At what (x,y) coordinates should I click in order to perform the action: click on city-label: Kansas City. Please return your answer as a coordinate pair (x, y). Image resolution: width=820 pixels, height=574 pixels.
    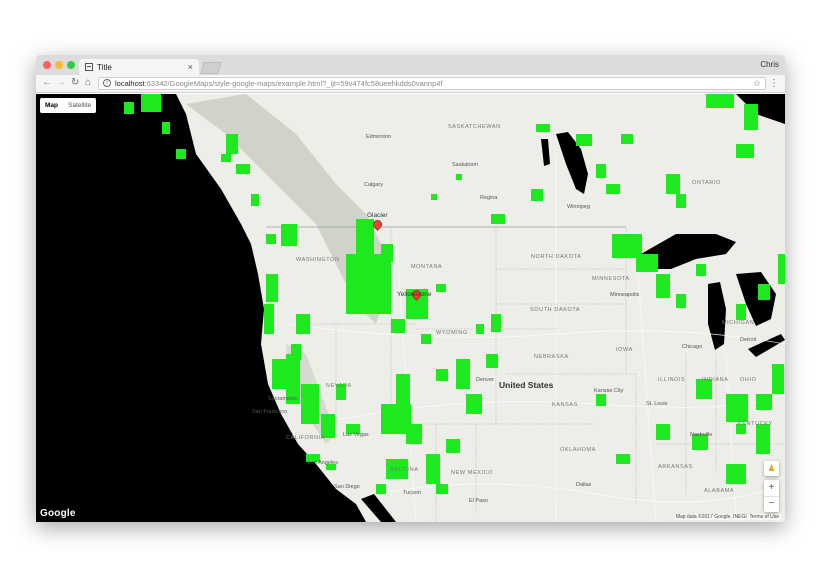
    Looking at the image, I should click on (609, 391).